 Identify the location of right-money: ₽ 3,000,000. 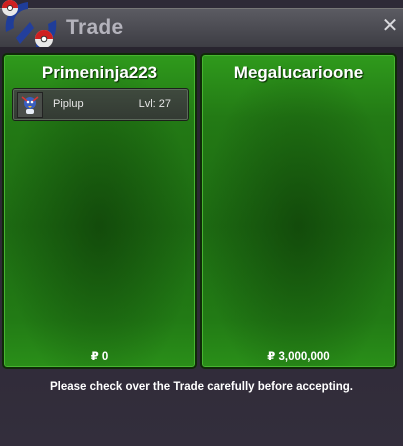
(298, 356).